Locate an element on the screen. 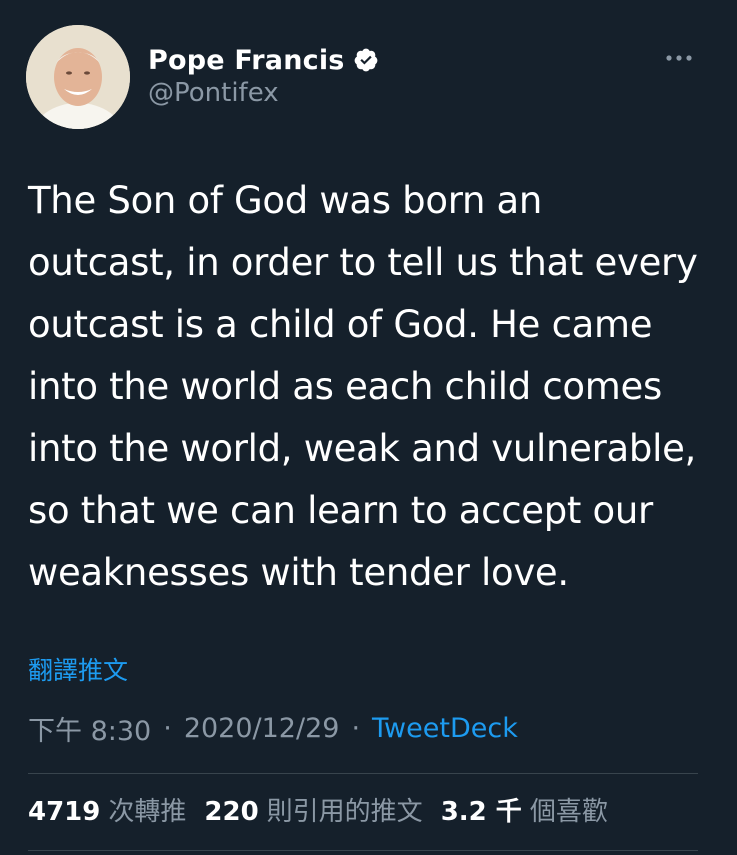  quotes-stat: 220 則引用的推文 is located at coordinates (313, 809).